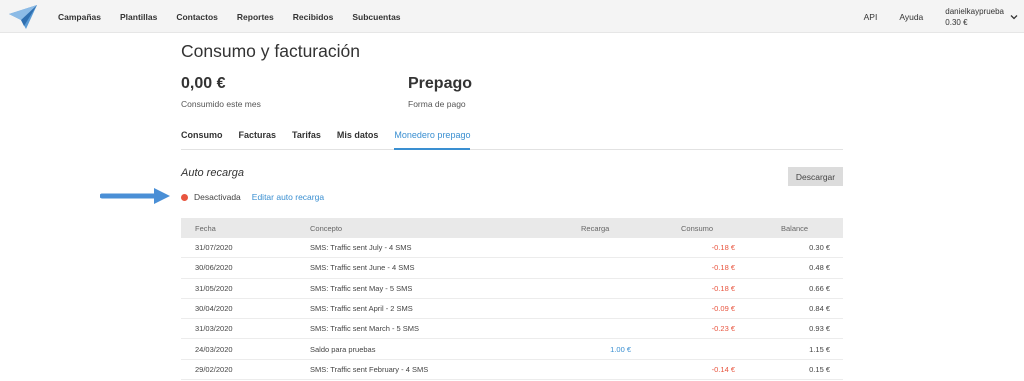 The width and height of the screenshot is (1024, 381). Describe the element at coordinates (432, 140) in the screenshot. I see `tab-monedero-prepago: Monedero prepago` at that location.